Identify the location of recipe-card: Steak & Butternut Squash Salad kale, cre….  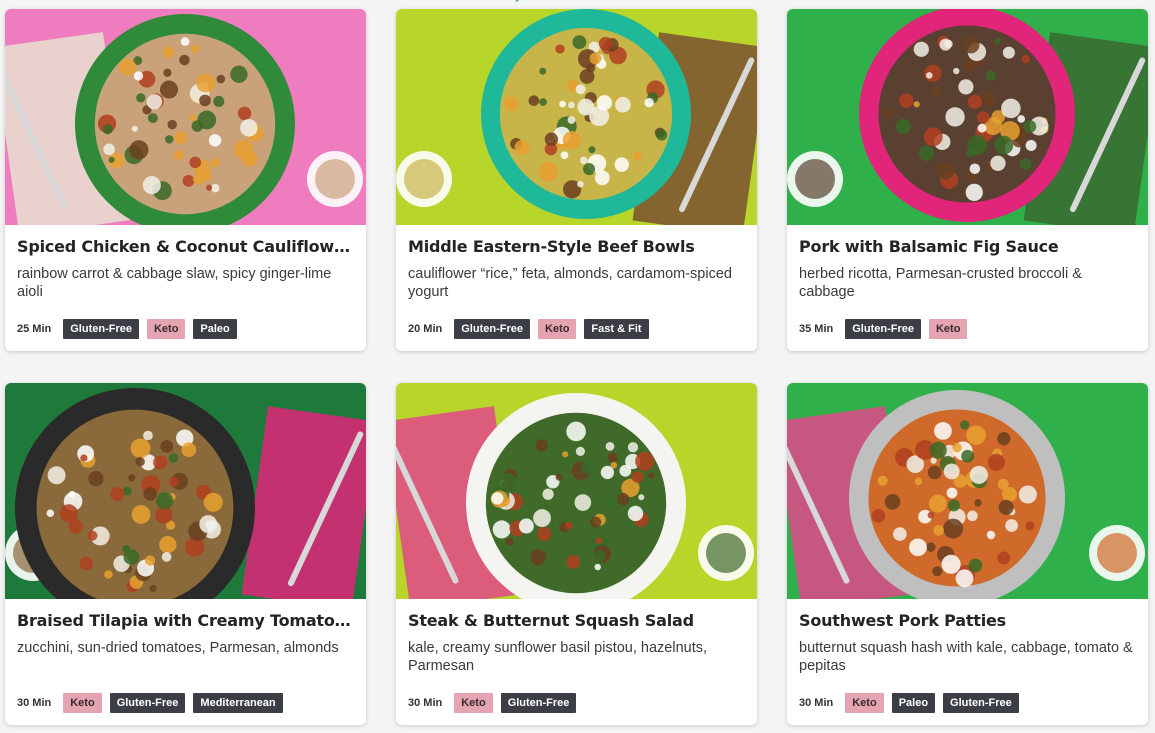
(576, 554).